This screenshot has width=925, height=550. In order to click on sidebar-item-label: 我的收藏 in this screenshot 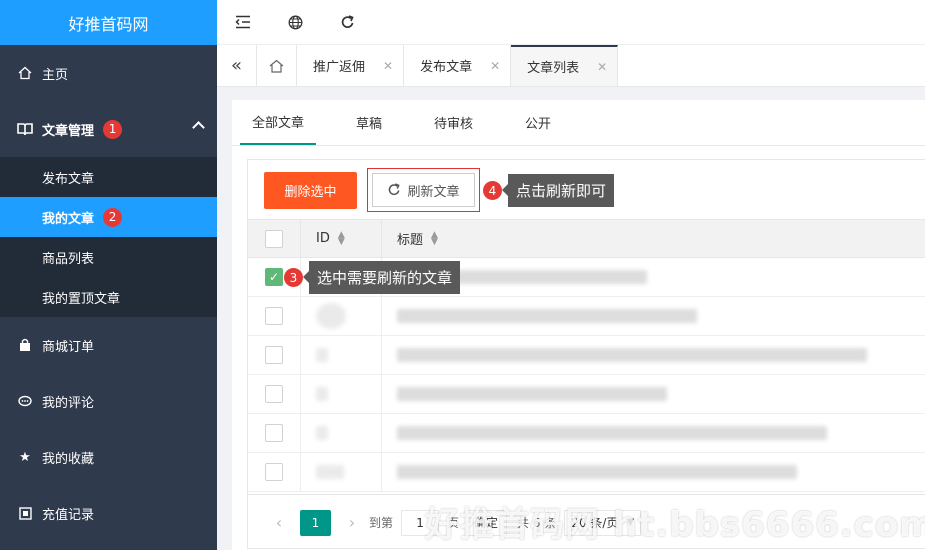, I will do `click(68, 459)`.